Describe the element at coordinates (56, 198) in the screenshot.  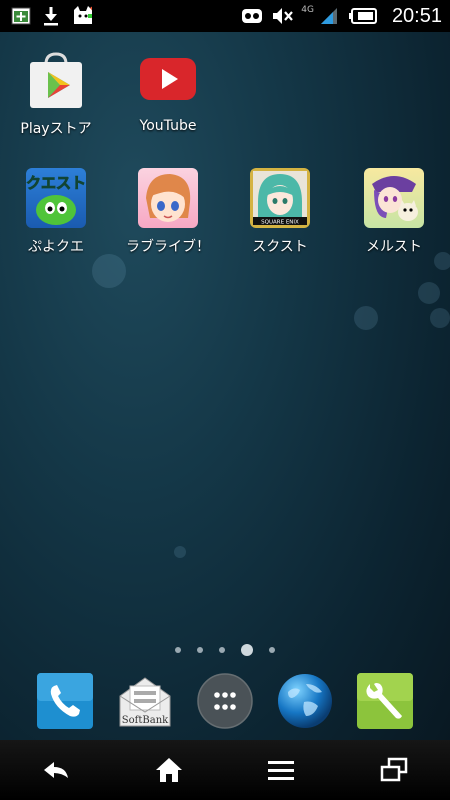
I see `puyo-quest-icon: クエスト` at that location.